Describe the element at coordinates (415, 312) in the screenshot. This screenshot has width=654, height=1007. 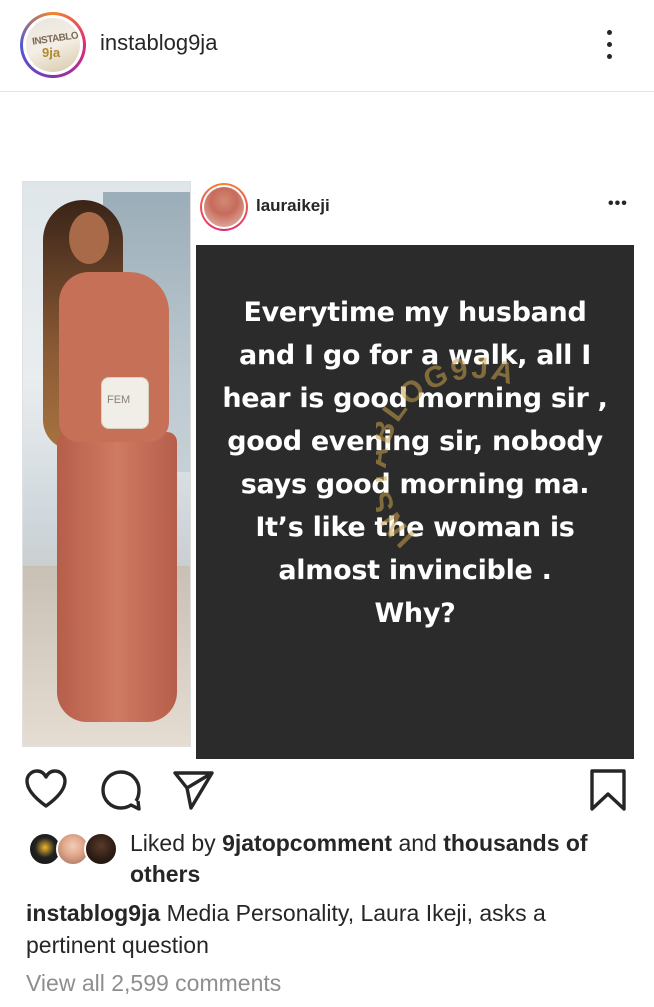
I see `quote-line: Everytime my husband` at that location.